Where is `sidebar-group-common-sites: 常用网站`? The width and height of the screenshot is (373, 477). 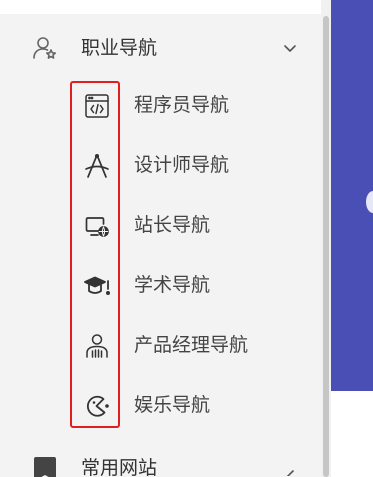 sidebar-group-common-sites: 常用网站 is located at coordinates (160, 462).